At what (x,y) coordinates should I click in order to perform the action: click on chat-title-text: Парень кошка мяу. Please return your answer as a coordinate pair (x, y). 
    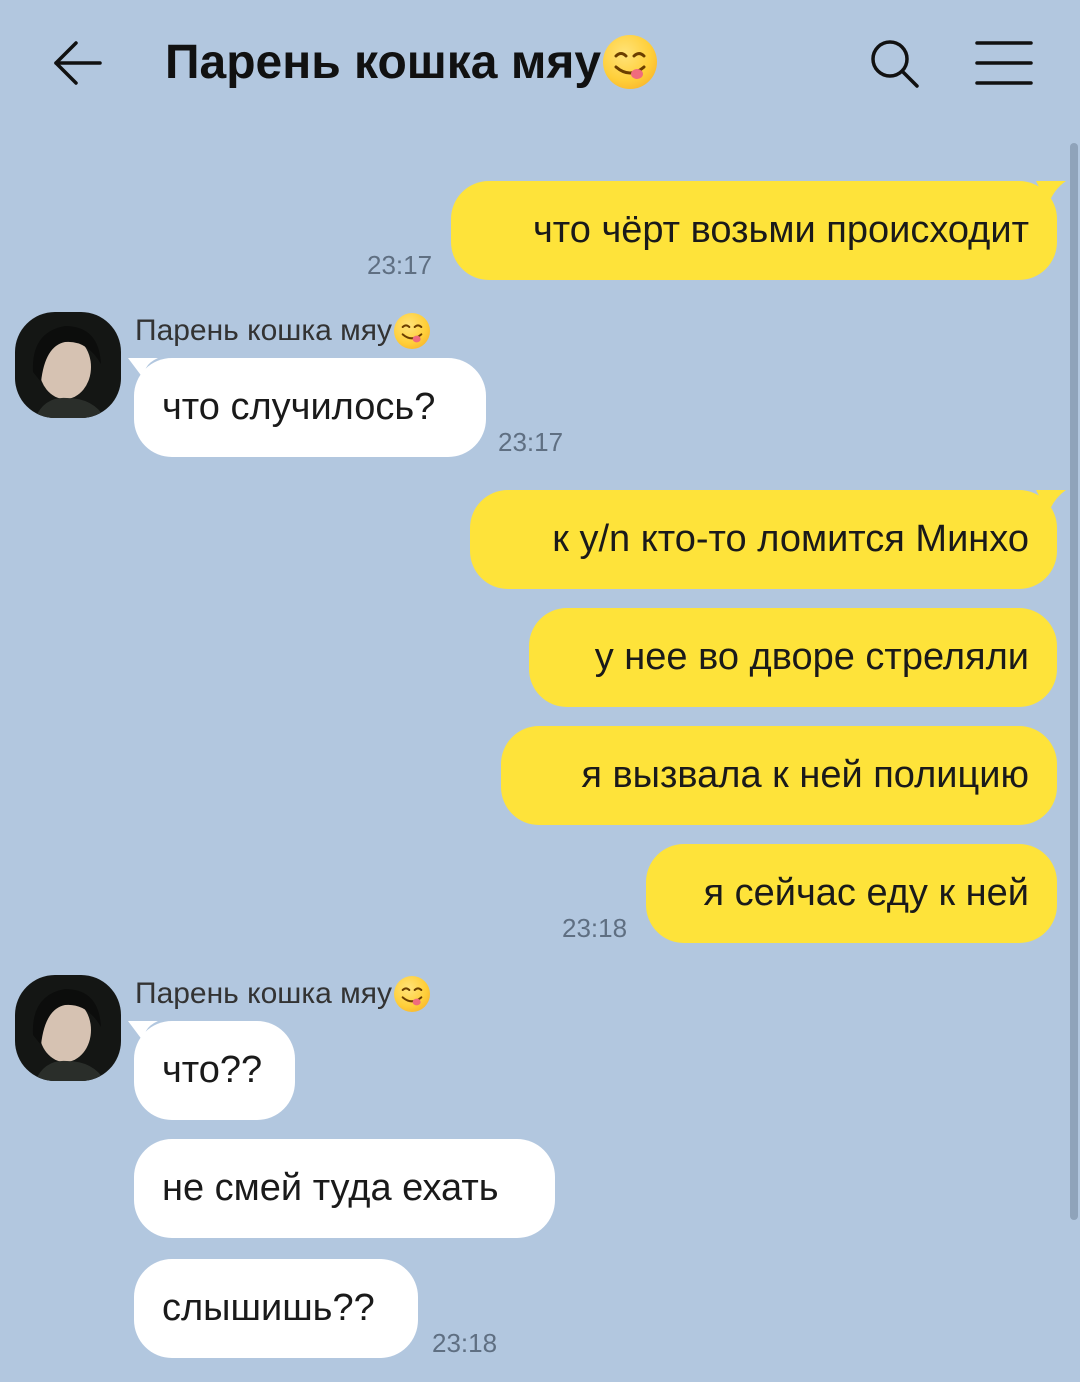
    Looking at the image, I should click on (383, 62).